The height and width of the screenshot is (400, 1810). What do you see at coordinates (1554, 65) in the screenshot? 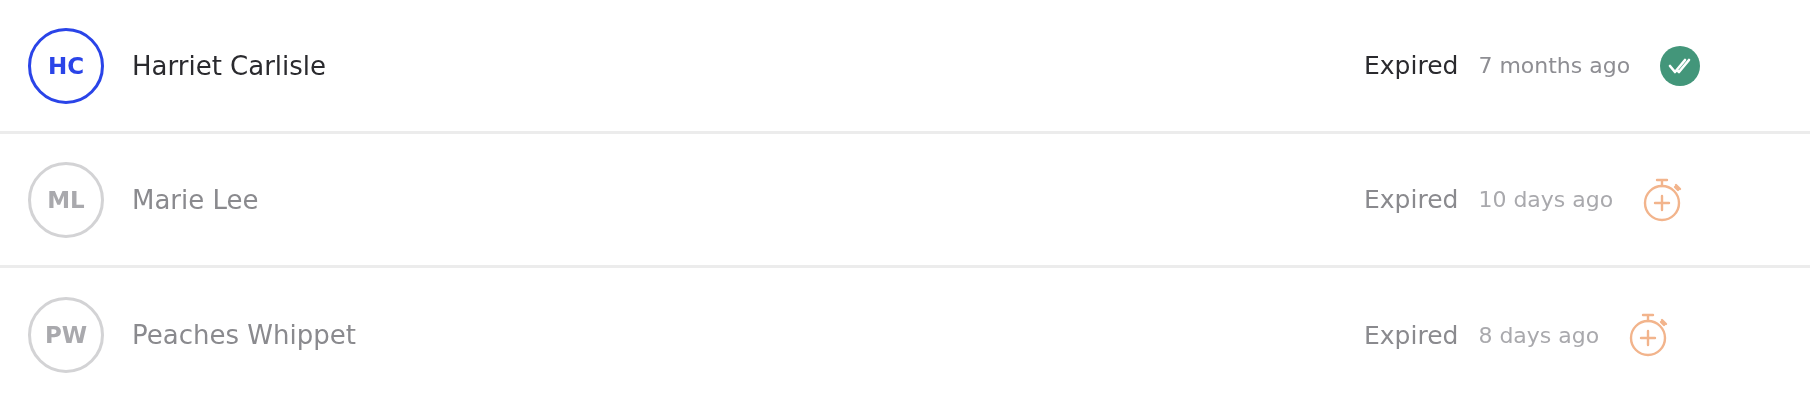
I see `time-ago: 7 months ago` at bounding box center [1554, 65].